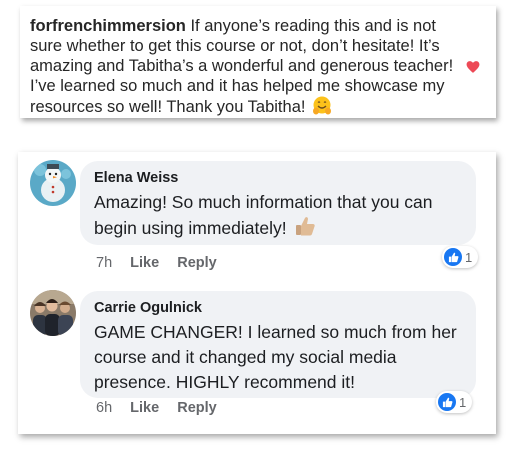 This screenshot has width=508, height=449. What do you see at coordinates (473, 67) in the screenshot?
I see `heart-icon` at bounding box center [473, 67].